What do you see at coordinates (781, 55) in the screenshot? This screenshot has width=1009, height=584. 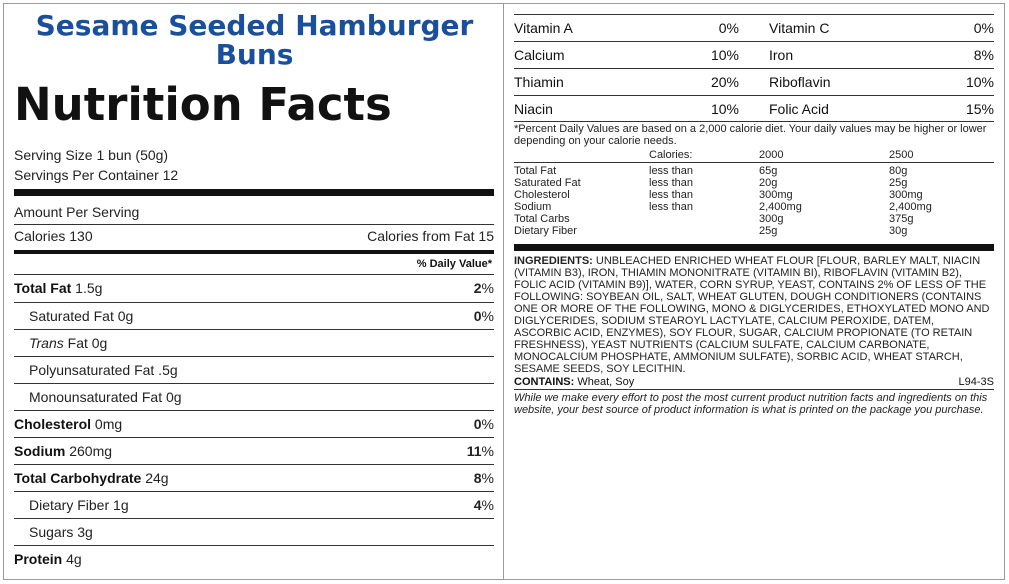 I see `vitamin-name: Iron` at bounding box center [781, 55].